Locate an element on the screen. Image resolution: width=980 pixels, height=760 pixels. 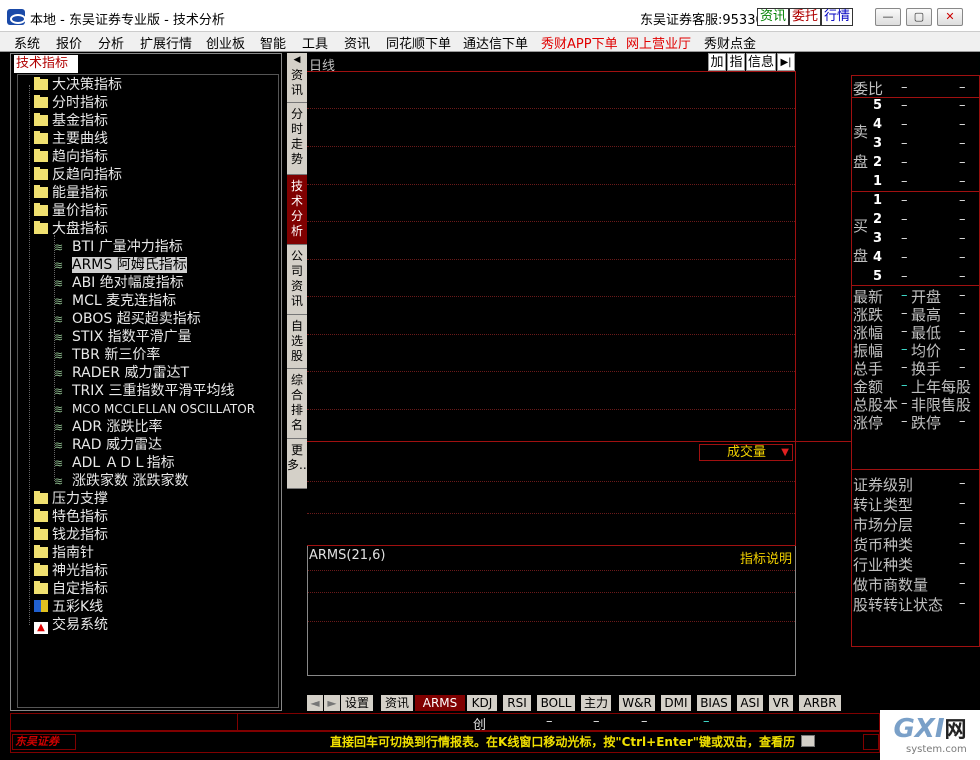
tab-bias: BIAS is located at coordinates (714, 703).